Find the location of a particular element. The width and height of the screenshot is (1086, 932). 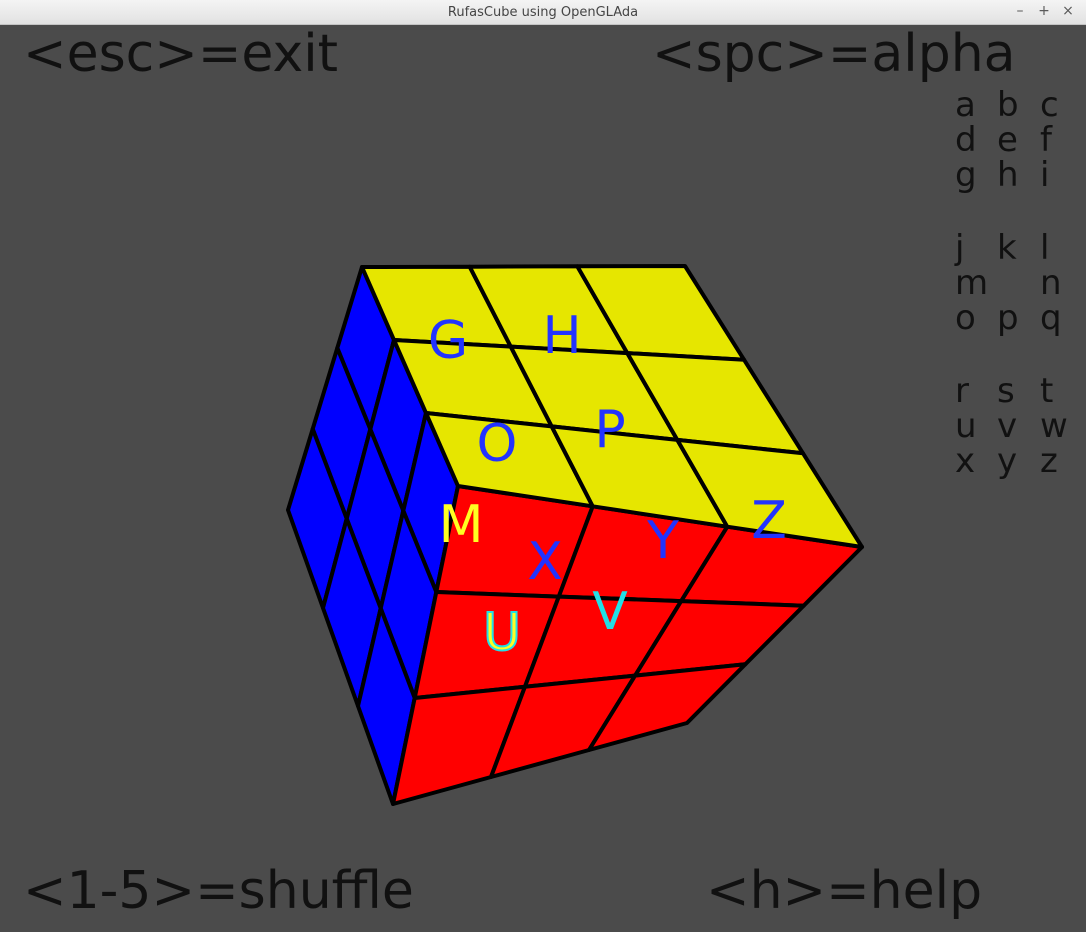

cube-label-o: O is located at coordinates (497, 444).